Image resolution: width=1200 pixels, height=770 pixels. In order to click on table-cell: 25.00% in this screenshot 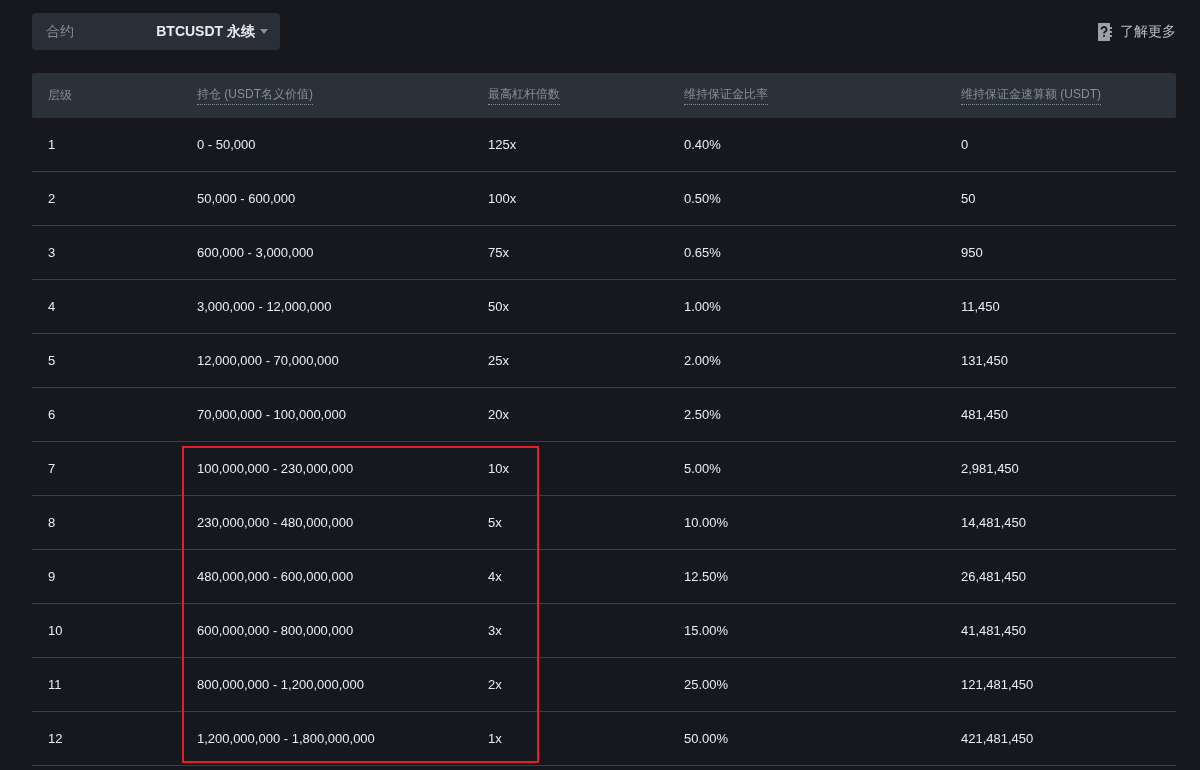, I will do `click(706, 684)`.